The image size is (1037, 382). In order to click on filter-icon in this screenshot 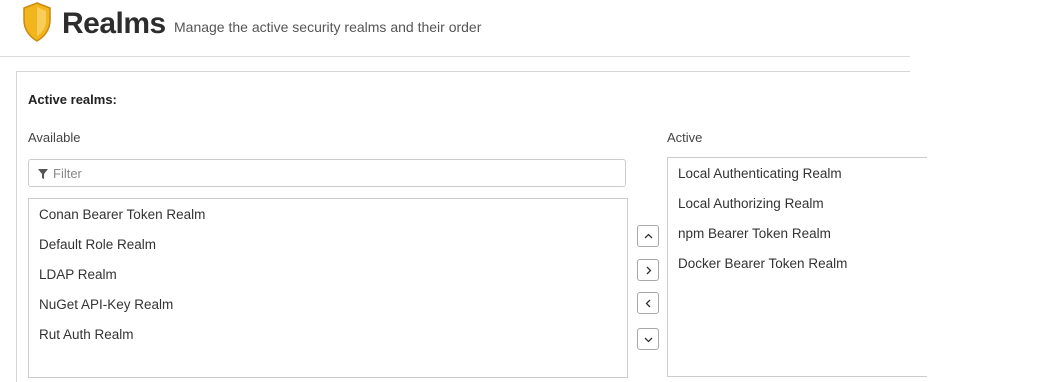, I will do `click(43, 174)`.